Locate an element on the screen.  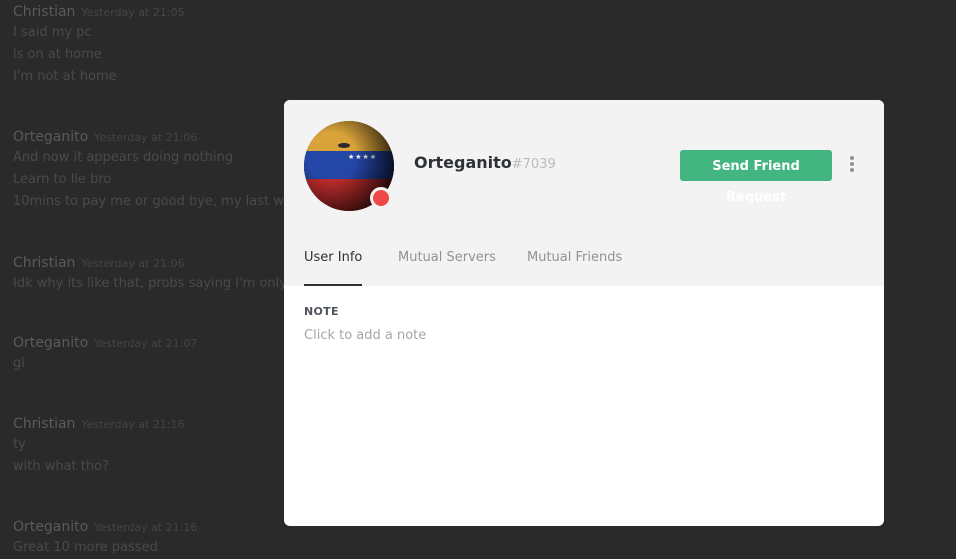
note-label: NOTE is located at coordinates (321, 311).